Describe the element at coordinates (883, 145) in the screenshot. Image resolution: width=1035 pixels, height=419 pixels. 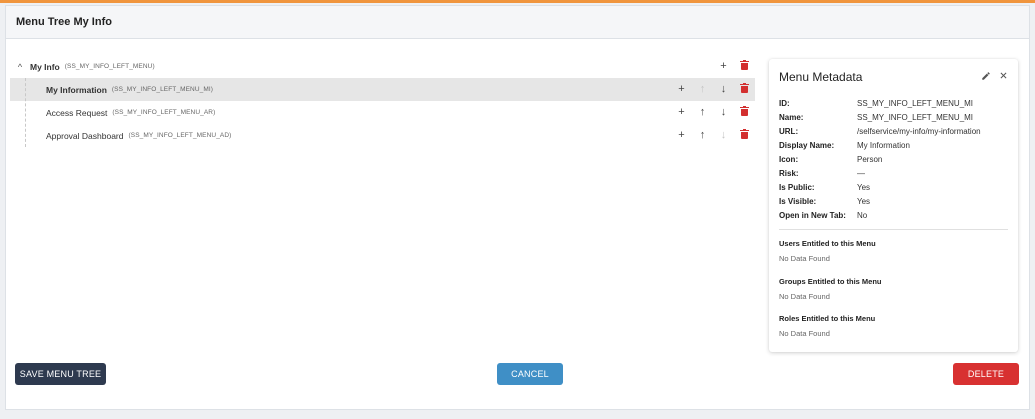
I see `field-value: My Information` at that location.